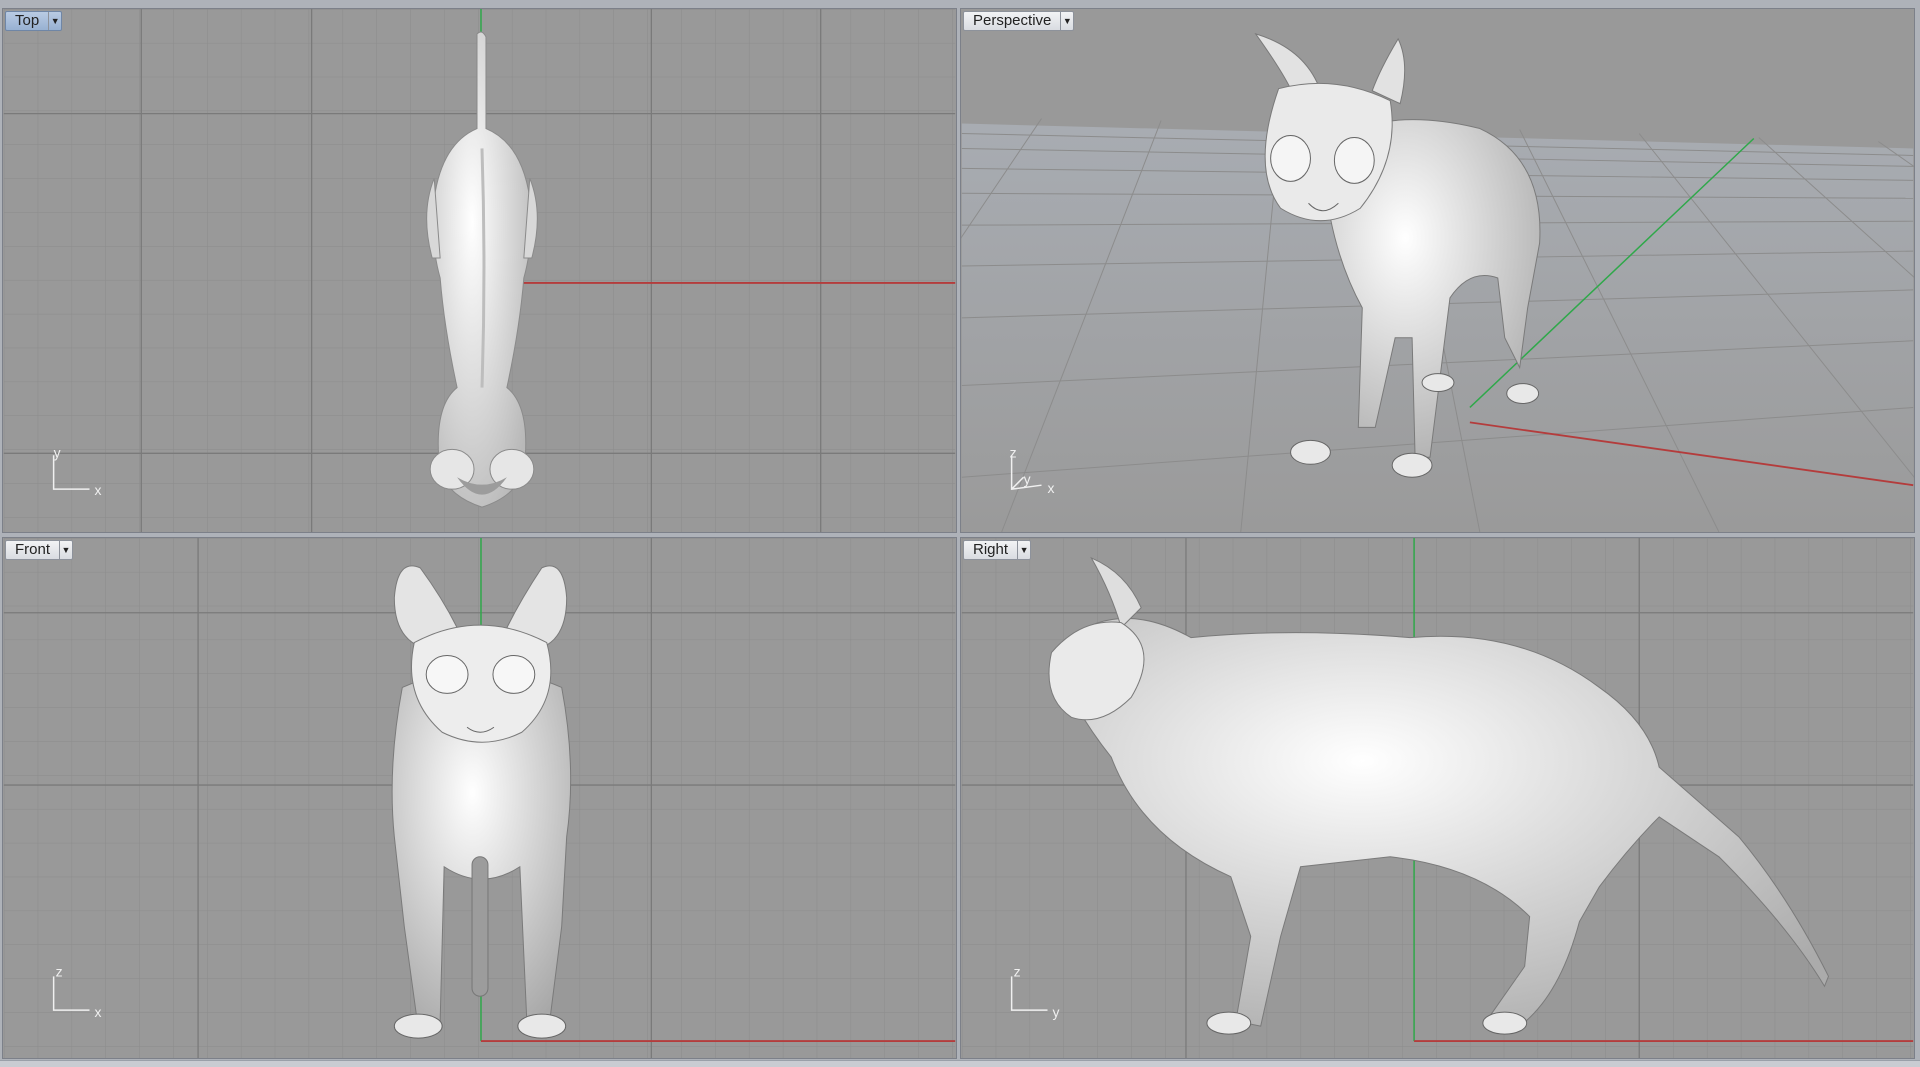  Describe the element at coordinates (1055, 1012) in the screenshot. I see `axis-widget-label-h: y` at that location.